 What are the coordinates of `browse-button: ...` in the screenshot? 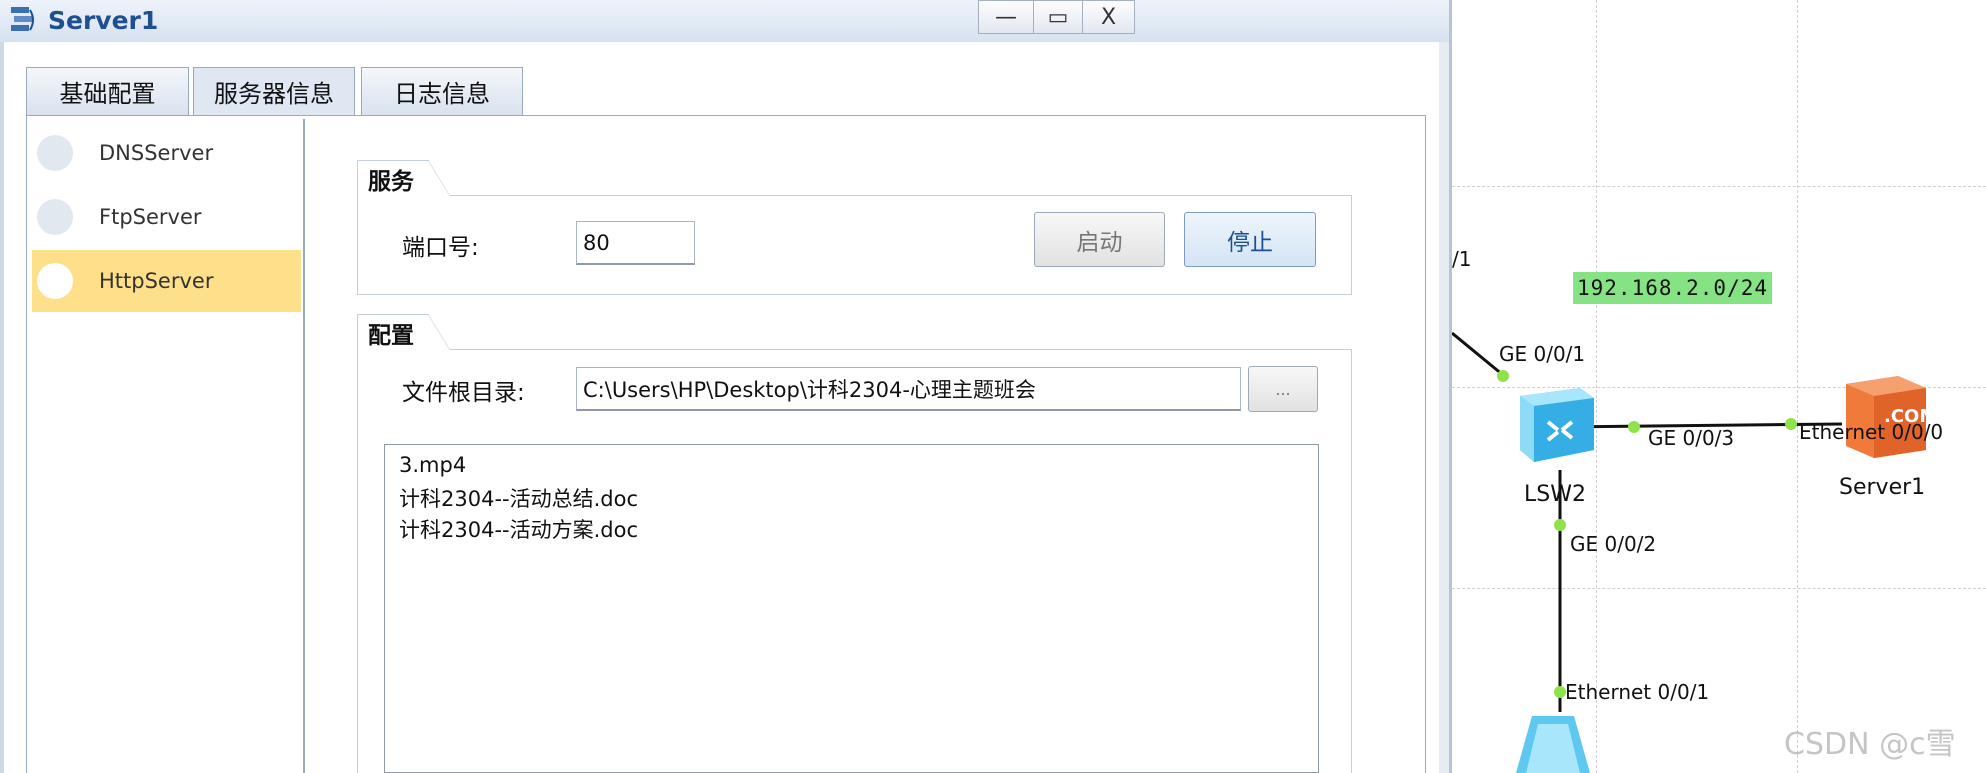 It's located at (1283, 389).